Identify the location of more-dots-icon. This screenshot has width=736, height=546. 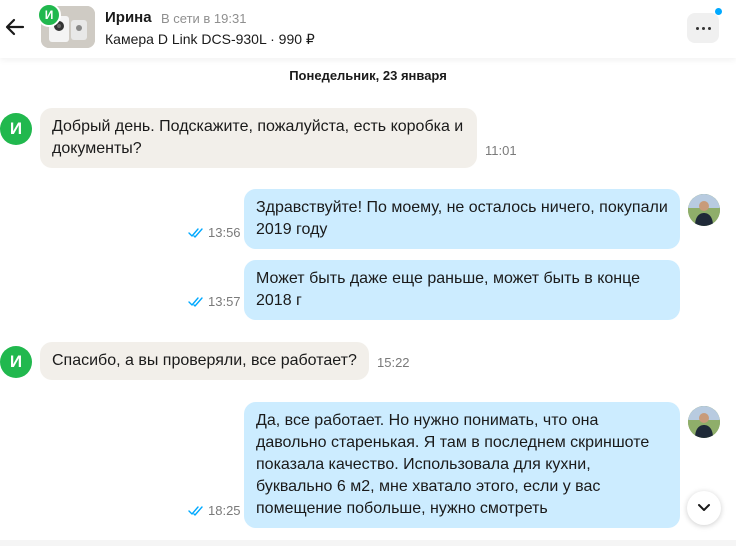
(703, 28).